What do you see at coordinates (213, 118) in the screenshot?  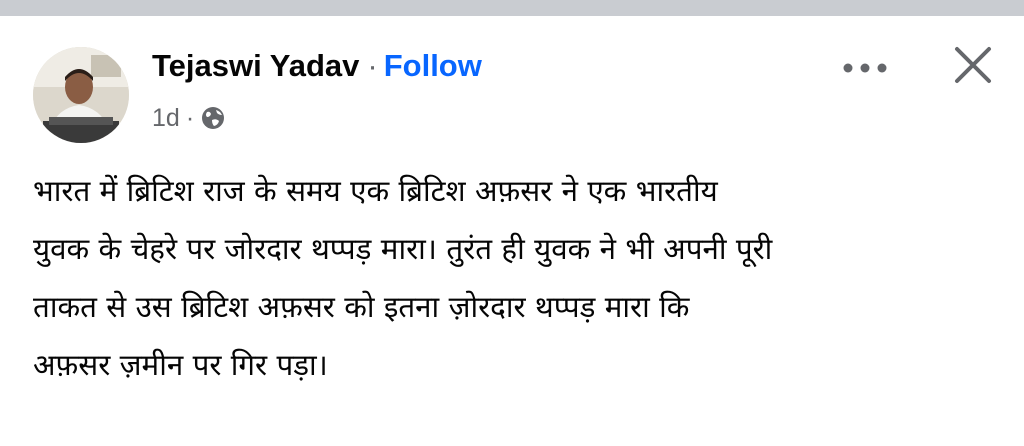 I see `globe-icon` at bounding box center [213, 118].